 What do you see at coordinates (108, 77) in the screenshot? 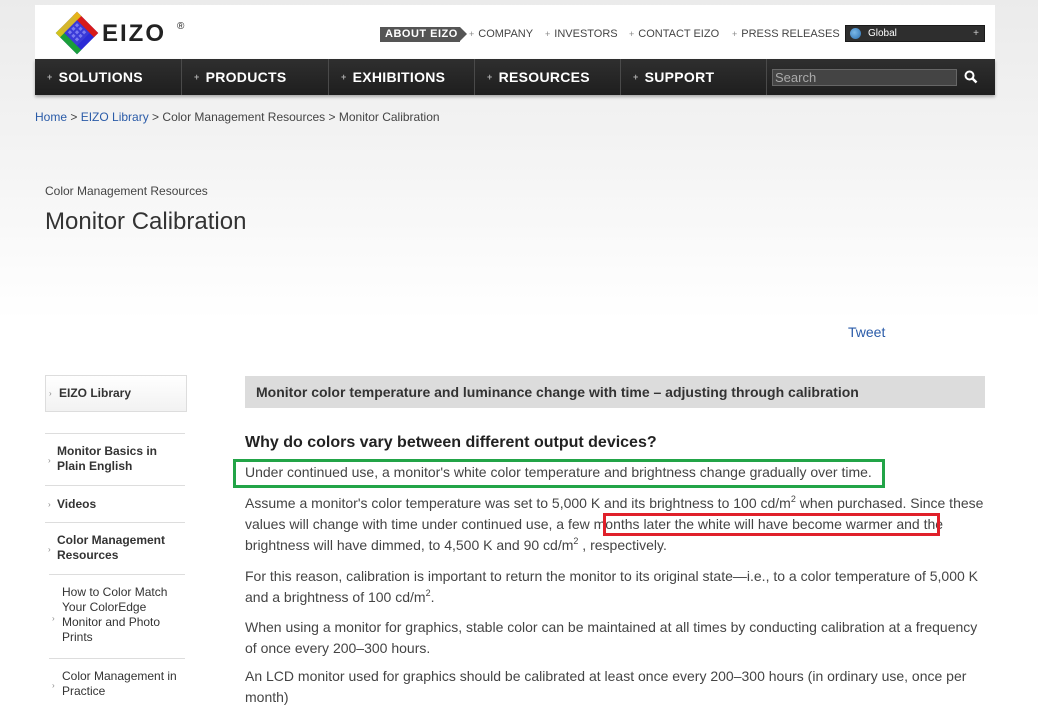
I see `nav-solutions: + SOLUTIONS` at bounding box center [108, 77].